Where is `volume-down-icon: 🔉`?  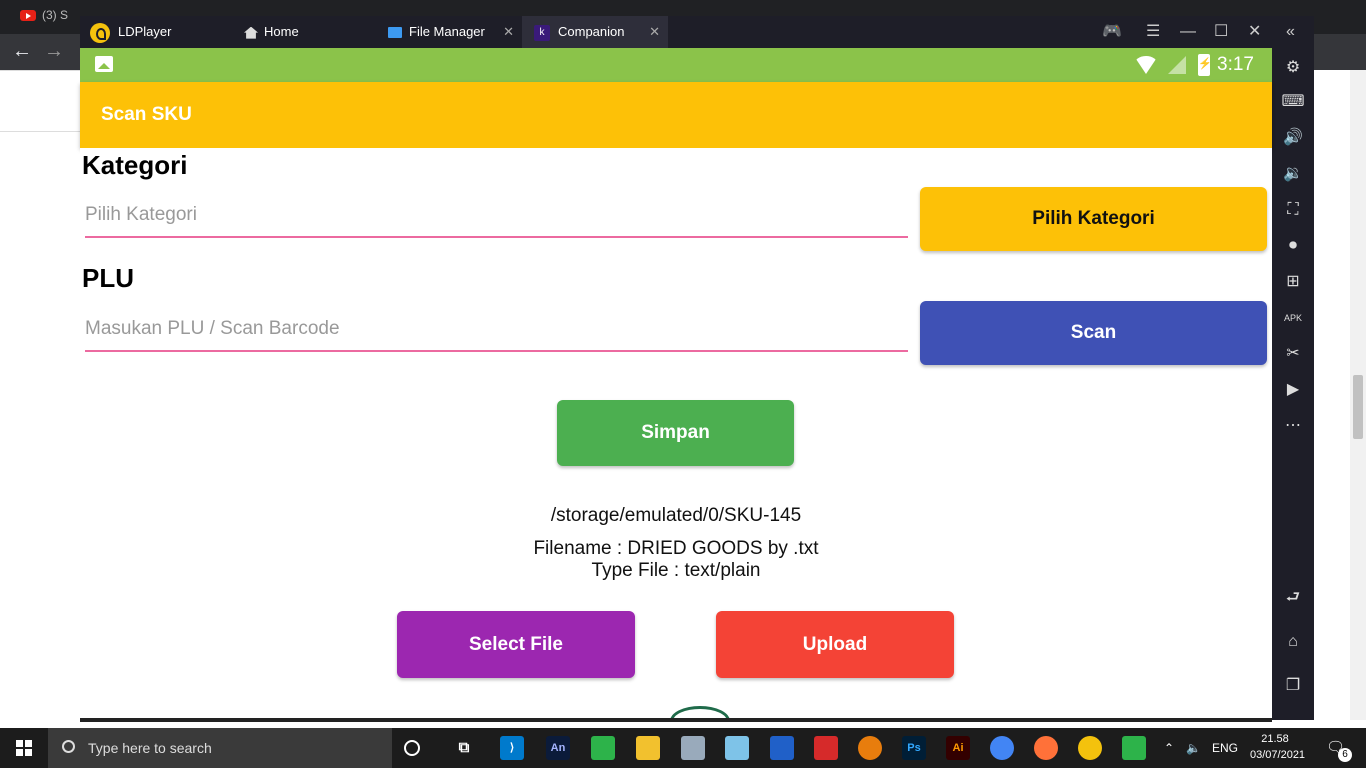
volume-down-icon: 🔉 is located at coordinates (1293, 174).